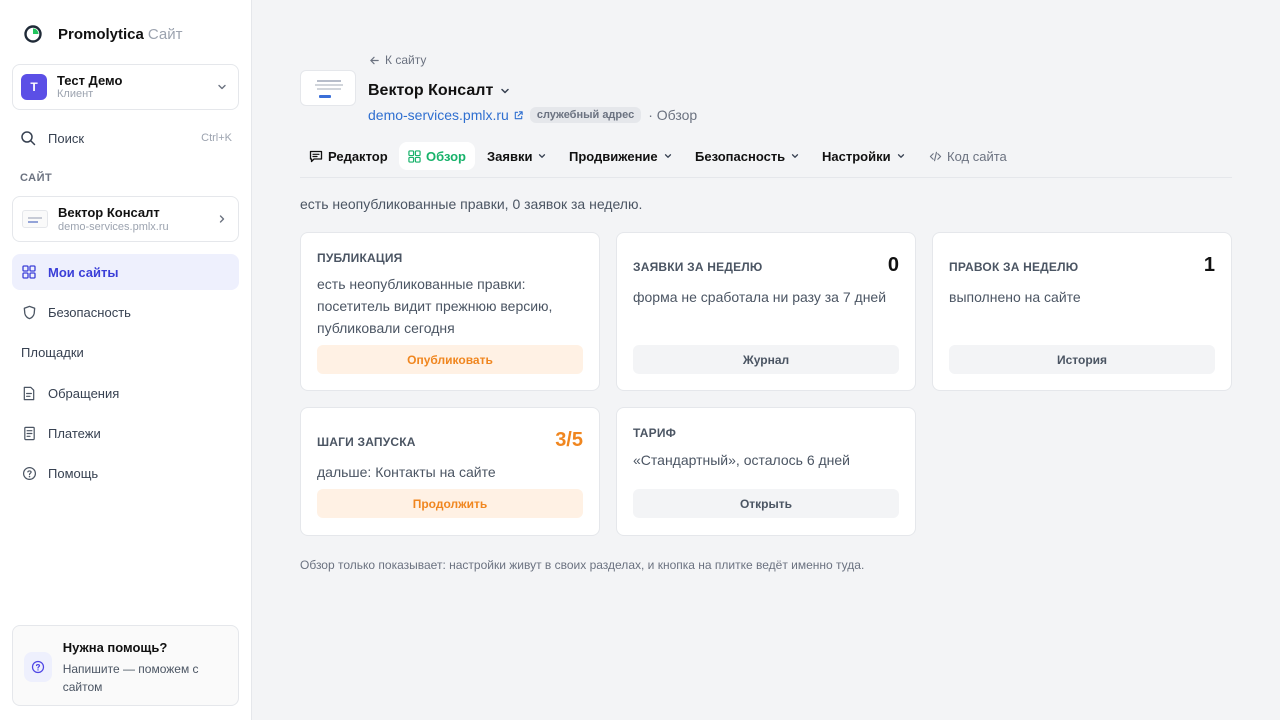  What do you see at coordinates (125, 87) in the screenshot?
I see `account-switcher: Т Тест Демо Клиент` at bounding box center [125, 87].